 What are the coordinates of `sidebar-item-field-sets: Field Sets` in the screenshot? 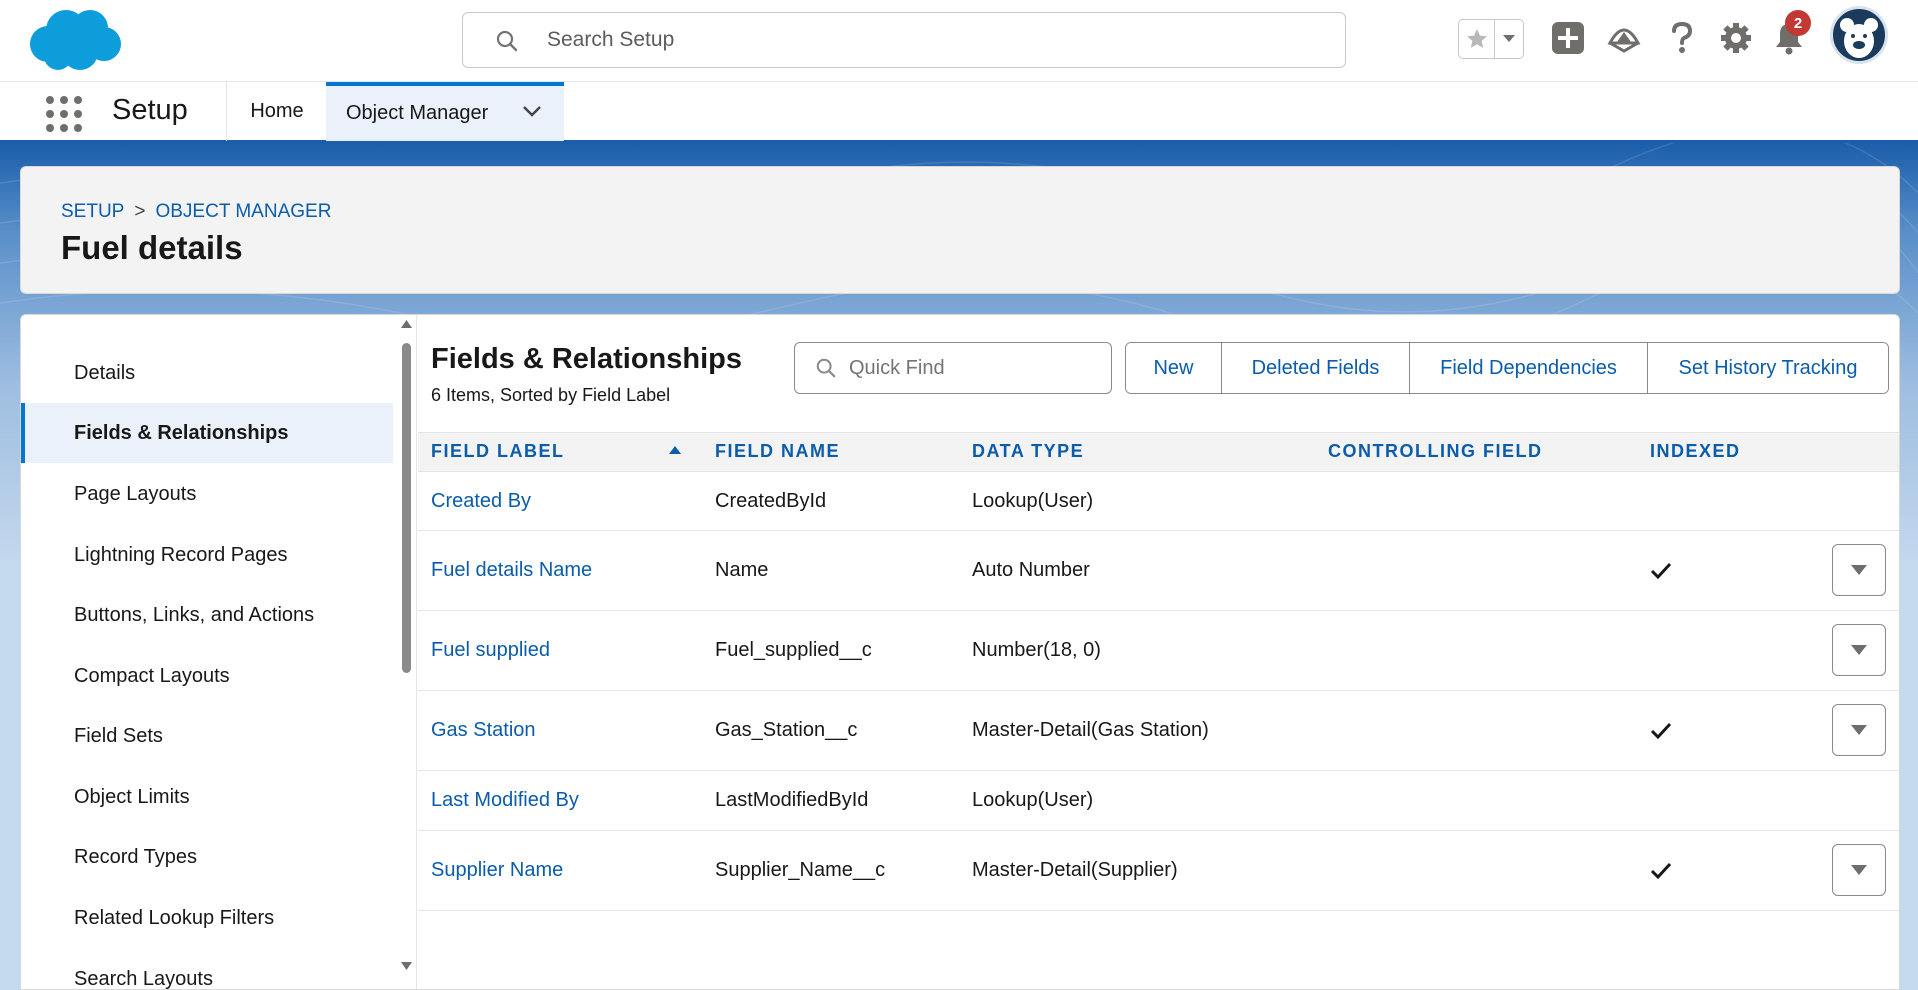 It's located at (207, 736).